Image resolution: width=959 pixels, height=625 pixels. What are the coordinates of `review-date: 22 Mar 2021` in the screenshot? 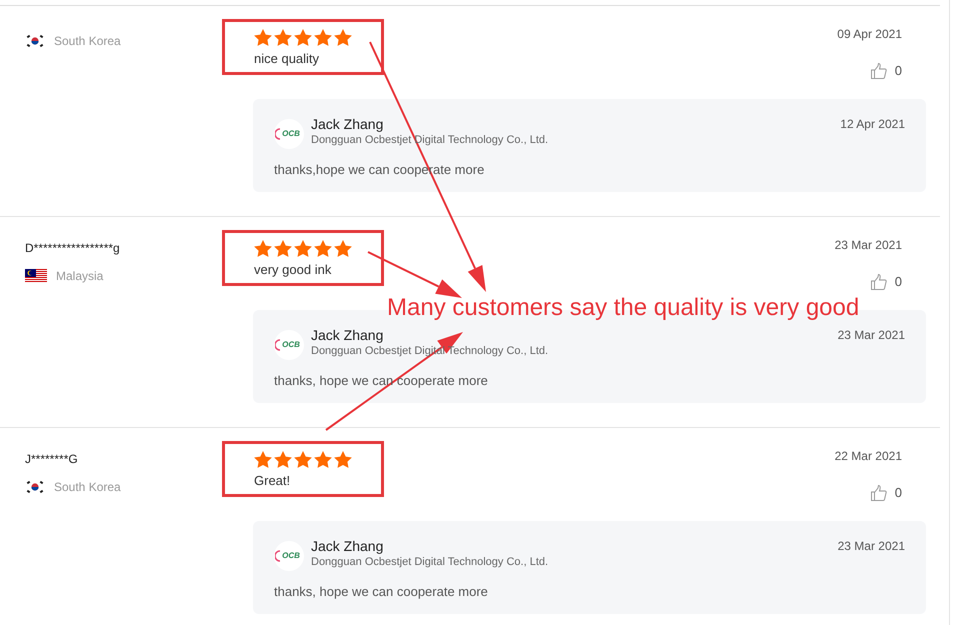 It's located at (868, 456).